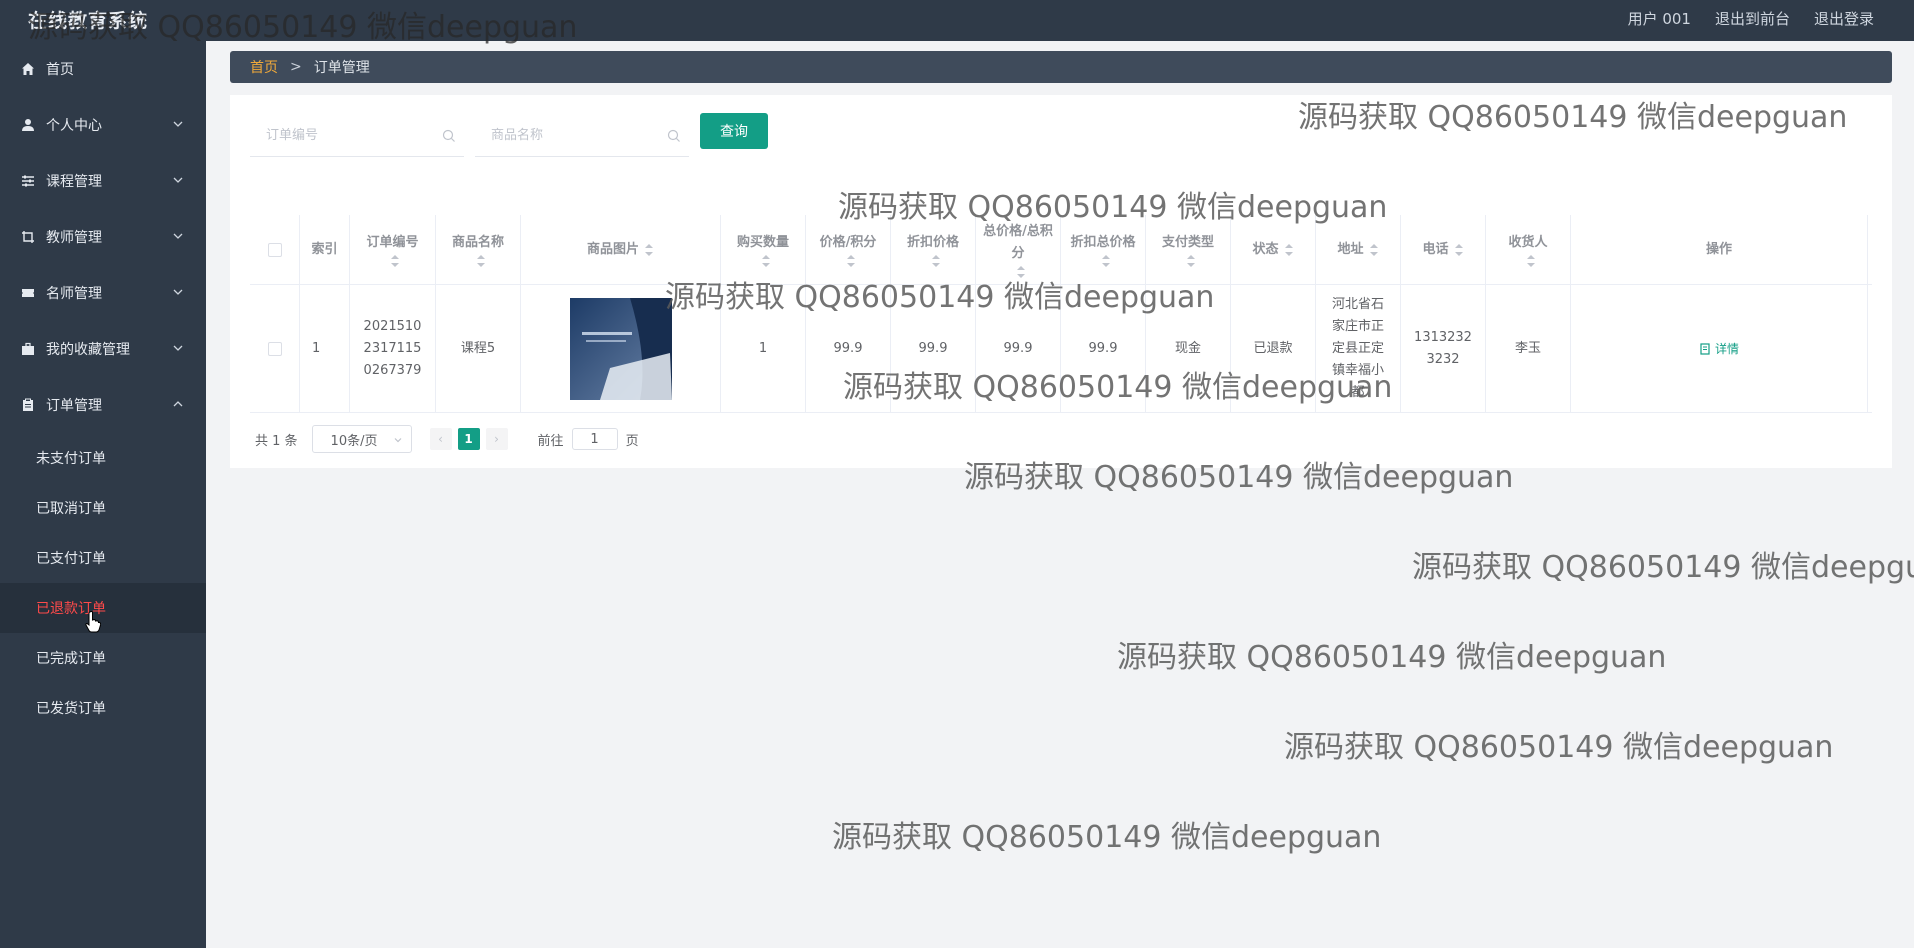 This screenshot has height=948, width=1914. Describe the element at coordinates (276, 441) in the screenshot. I see `total-count: 共 1 条` at that location.